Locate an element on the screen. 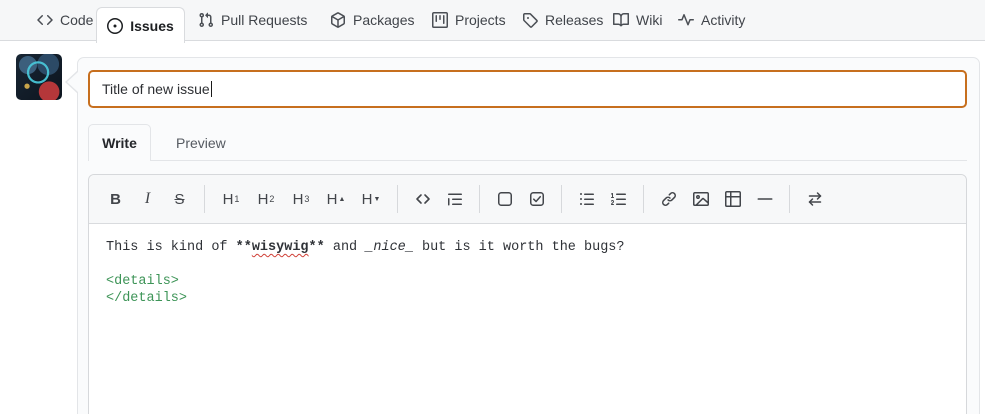 This screenshot has width=985, height=414. table-button is located at coordinates (732, 199).